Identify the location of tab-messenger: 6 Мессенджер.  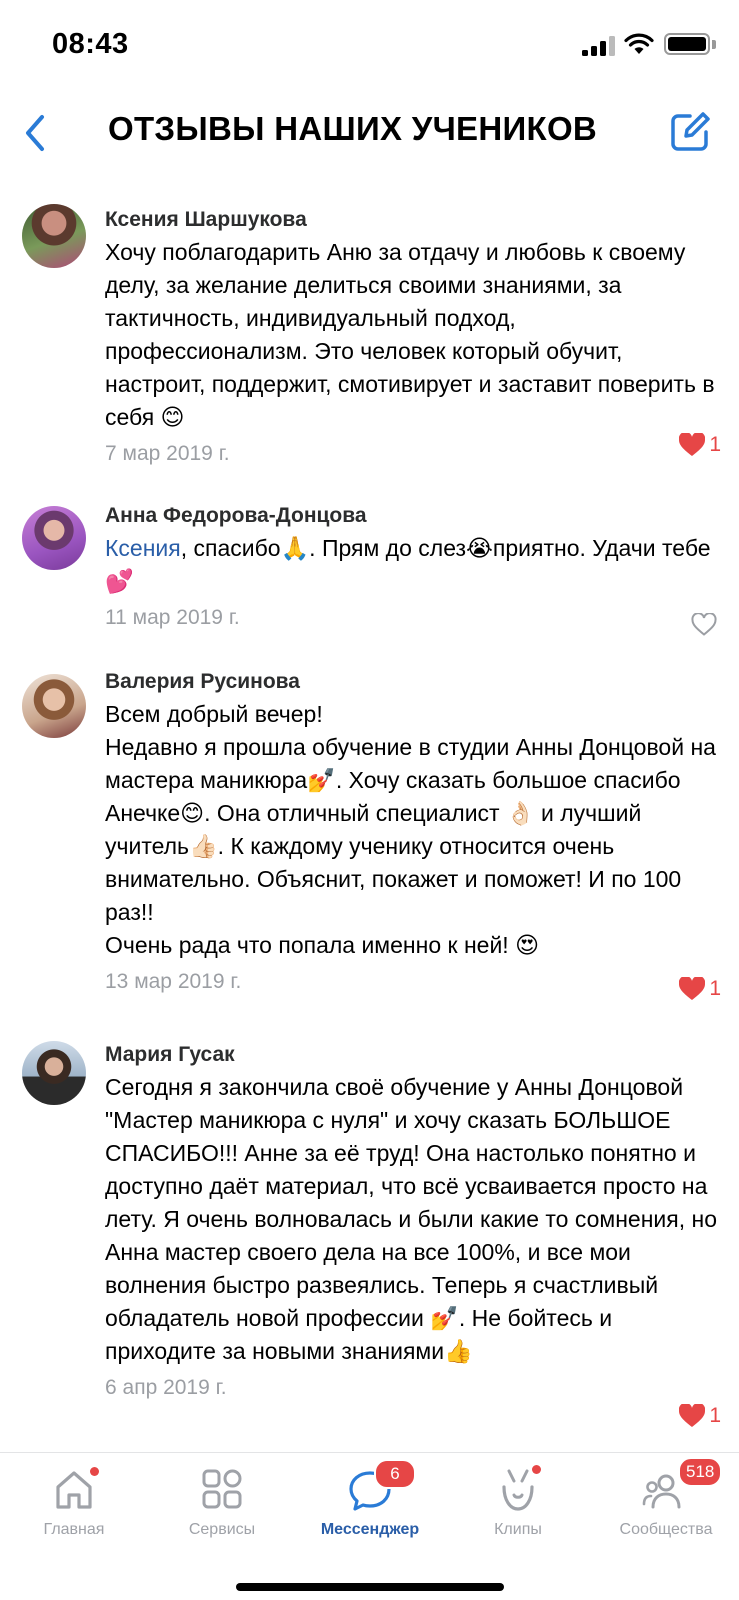
(370, 1503).